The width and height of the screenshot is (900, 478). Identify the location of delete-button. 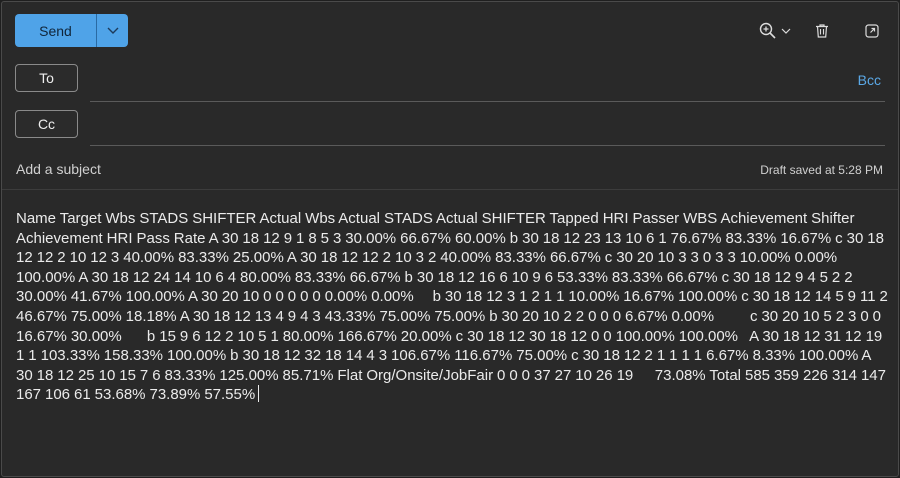
(822, 31).